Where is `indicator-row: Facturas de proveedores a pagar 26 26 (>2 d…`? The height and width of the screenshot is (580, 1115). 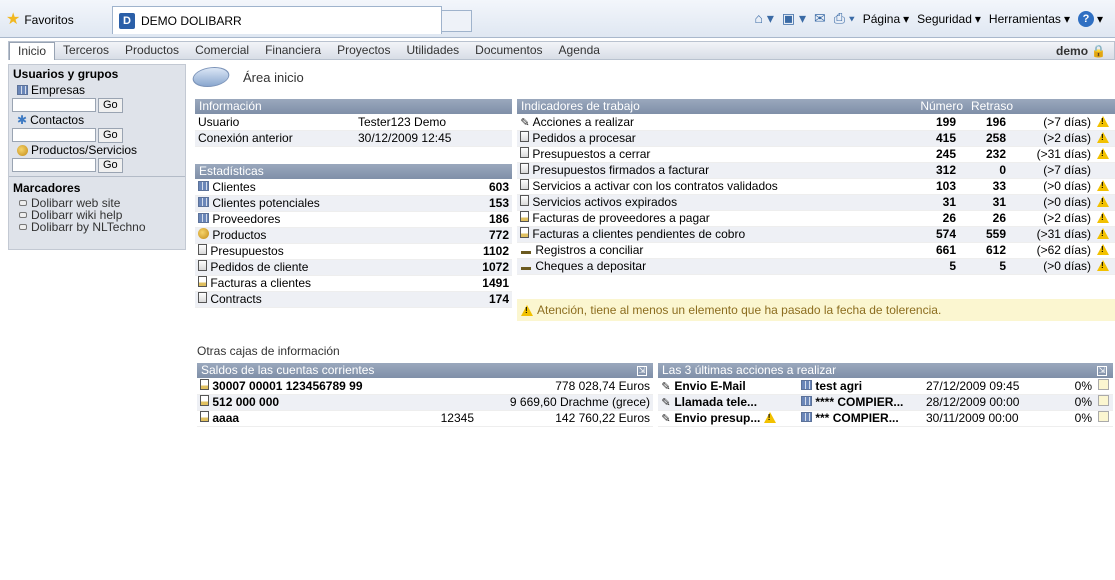
indicator-row: Facturas de proveedores a pagar 26 26 (>2 d… is located at coordinates (816, 218).